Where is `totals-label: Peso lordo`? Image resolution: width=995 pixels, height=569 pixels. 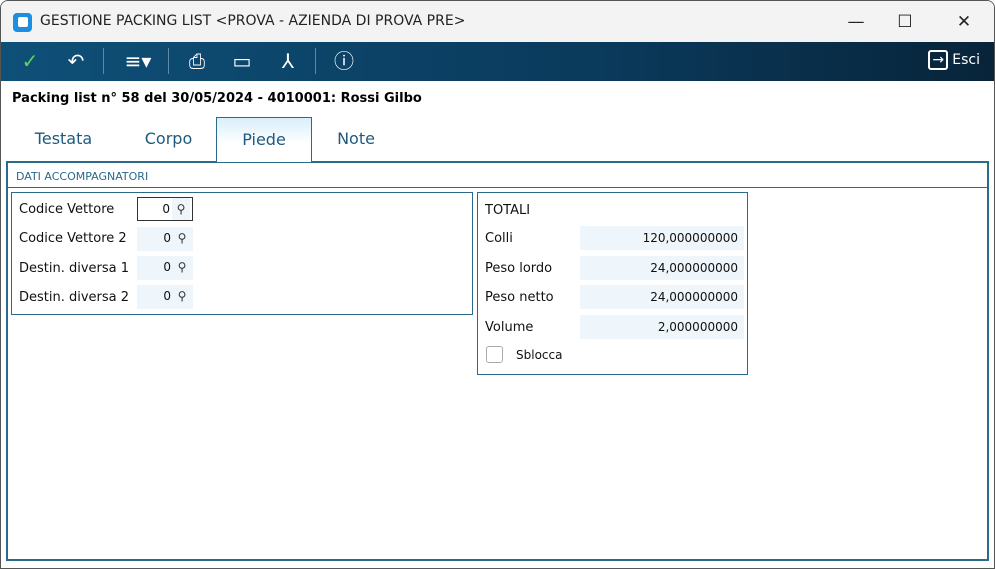 totals-label: Peso lordo is located at coordinates (519, 268).